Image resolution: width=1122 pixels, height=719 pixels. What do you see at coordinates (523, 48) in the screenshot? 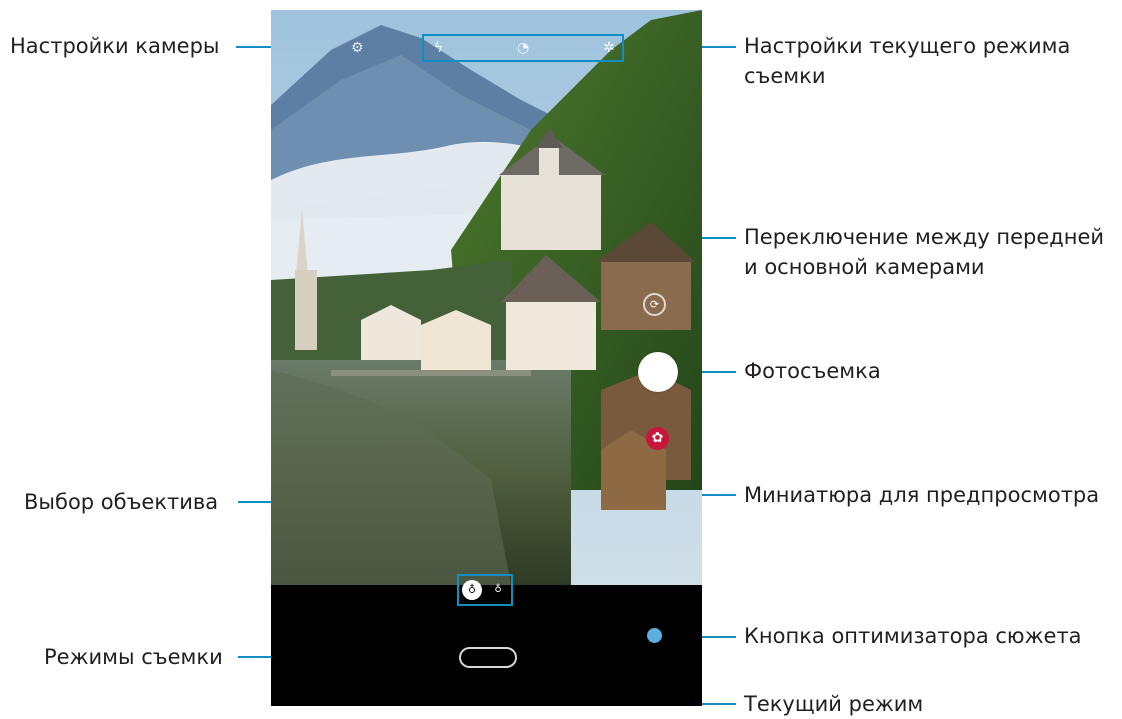
I see `current-mode-settings-highlight` at bounding box center [523, 48].